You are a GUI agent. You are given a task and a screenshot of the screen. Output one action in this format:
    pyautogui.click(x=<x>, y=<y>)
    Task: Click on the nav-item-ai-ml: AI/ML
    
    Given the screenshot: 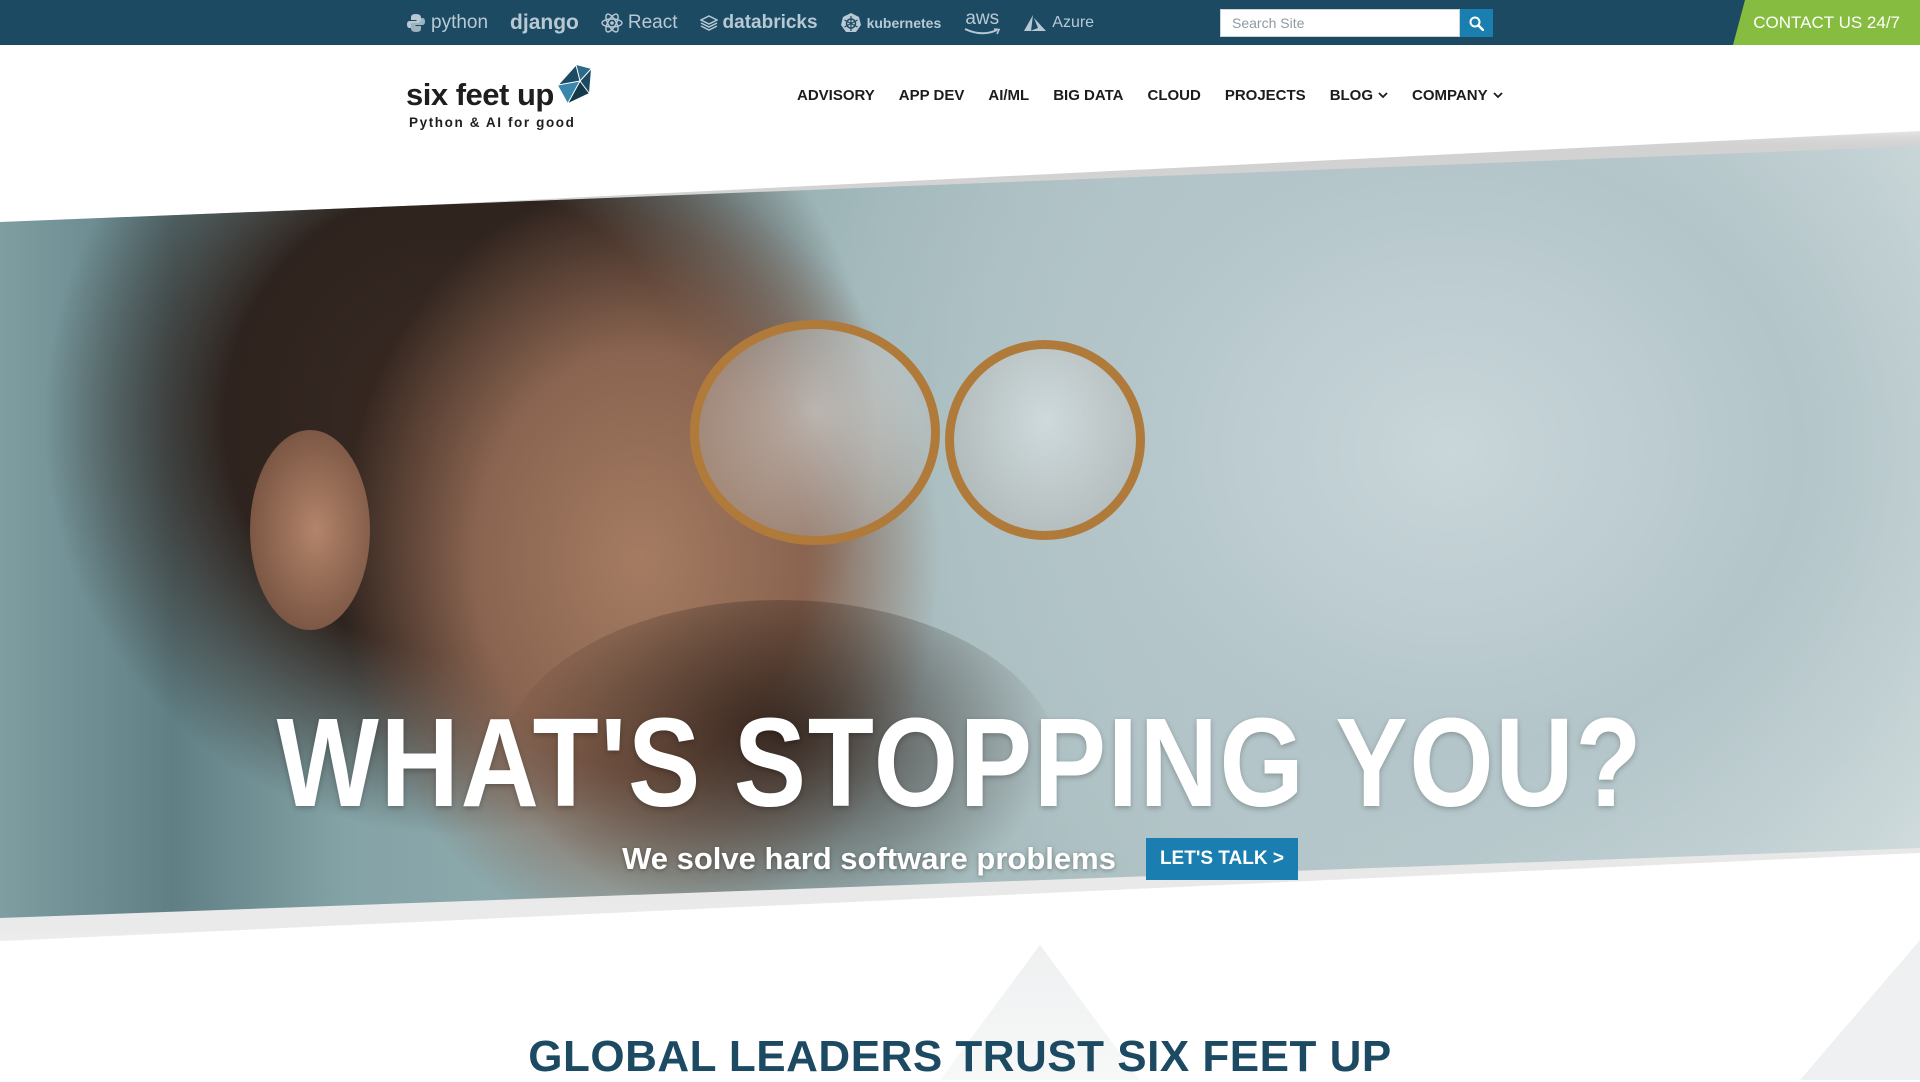 What is the action you would take?
    pyautogui.click(x=1008, y=95)
    